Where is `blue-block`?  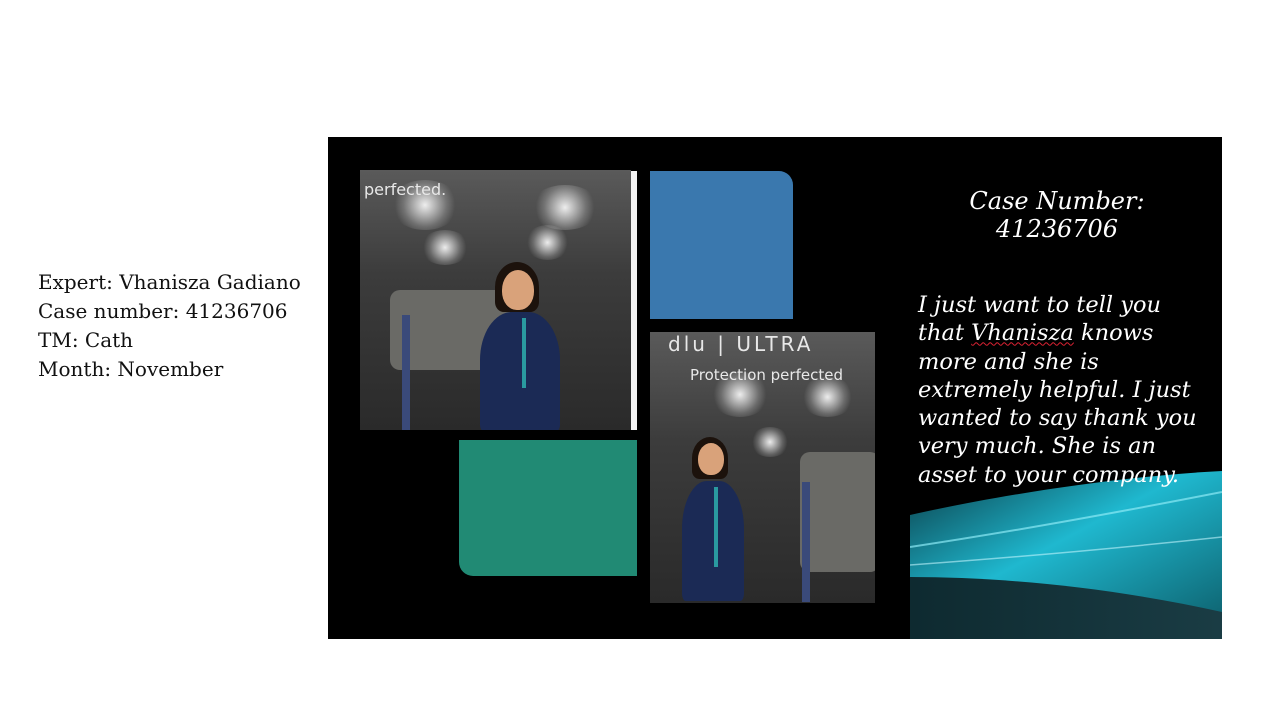
blue-block is located at coordinates (721, 245).